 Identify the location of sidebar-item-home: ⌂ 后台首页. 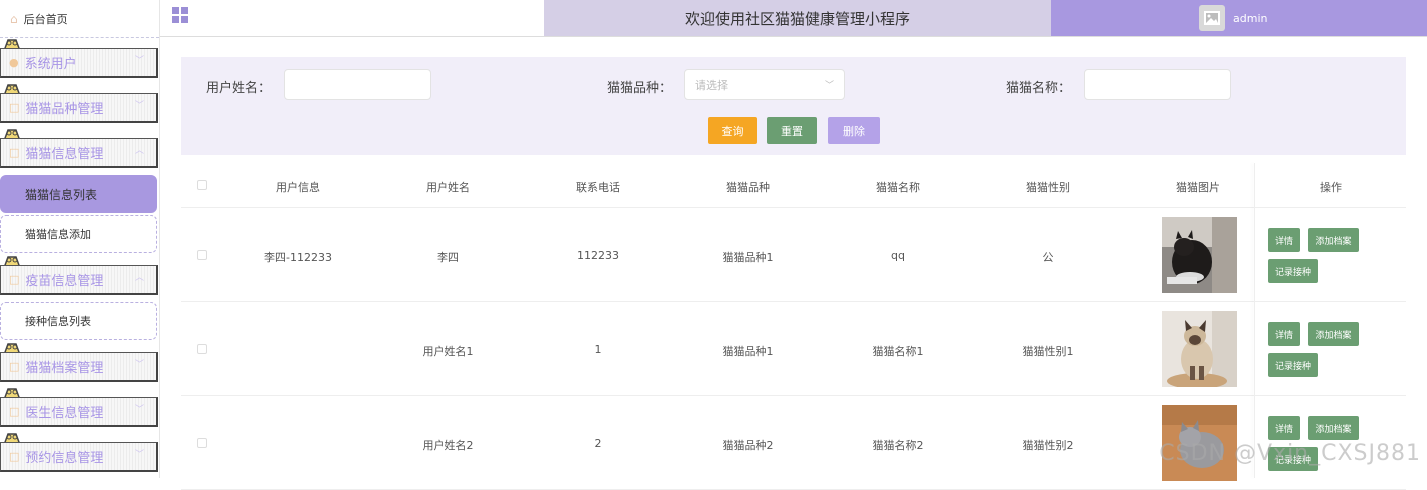
(79, 19).